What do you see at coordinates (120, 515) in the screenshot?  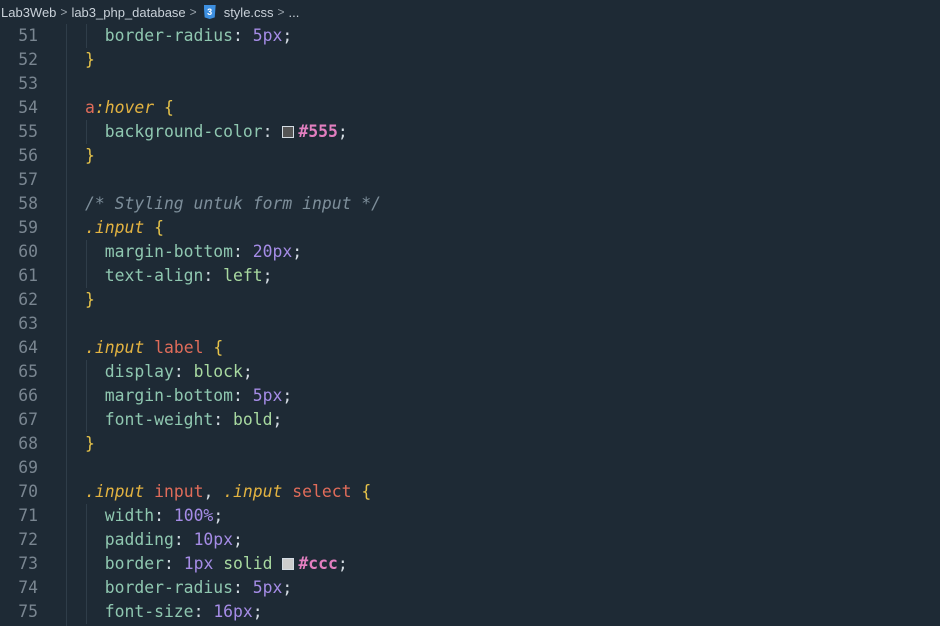 I see `code-token: width` at bounding box center [120, 515].